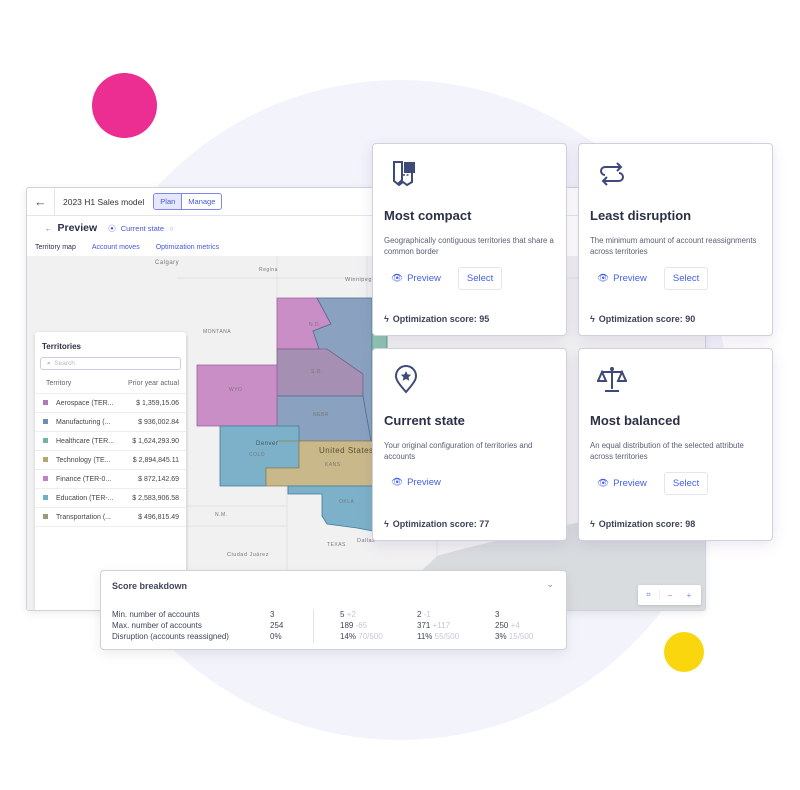  Describe the element at coordinates (358, 280) in the screenshot. I see `map-label: Winnipeg` at that location.